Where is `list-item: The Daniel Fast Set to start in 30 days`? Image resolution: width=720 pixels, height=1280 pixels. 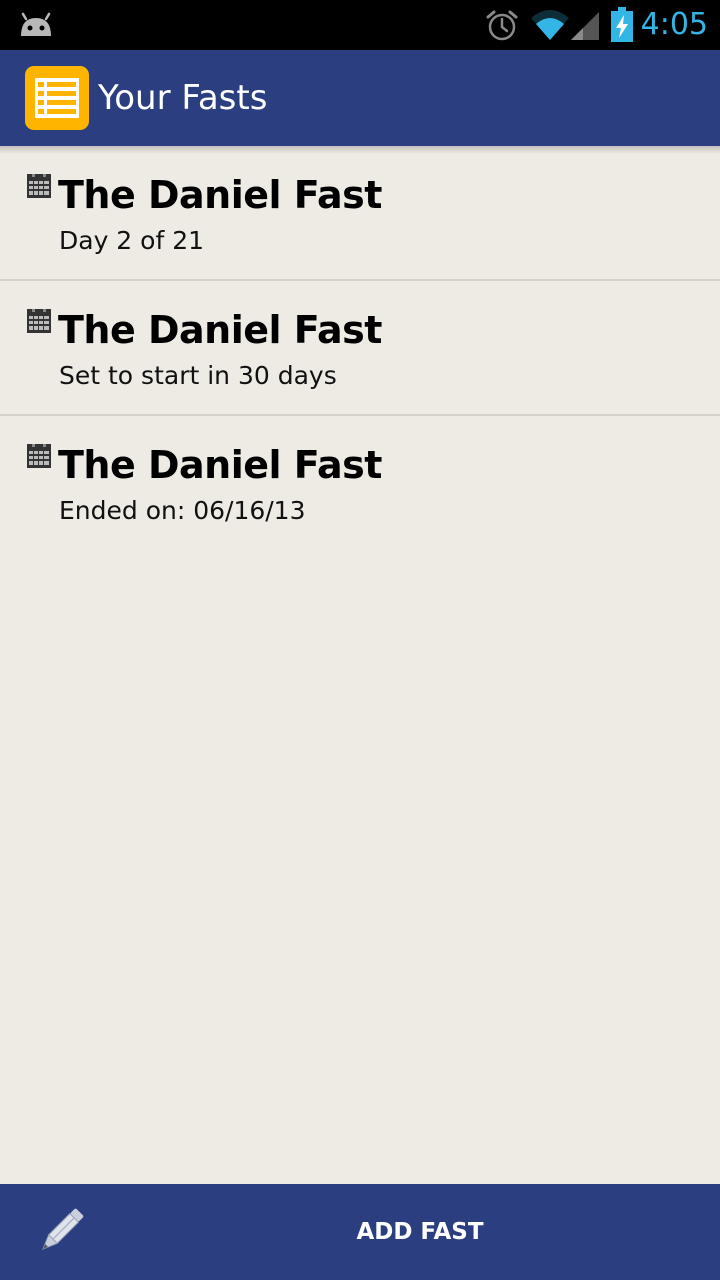 list-item: The Daniel Fast Set to start in 30 days is located at coordinates (360, 348).